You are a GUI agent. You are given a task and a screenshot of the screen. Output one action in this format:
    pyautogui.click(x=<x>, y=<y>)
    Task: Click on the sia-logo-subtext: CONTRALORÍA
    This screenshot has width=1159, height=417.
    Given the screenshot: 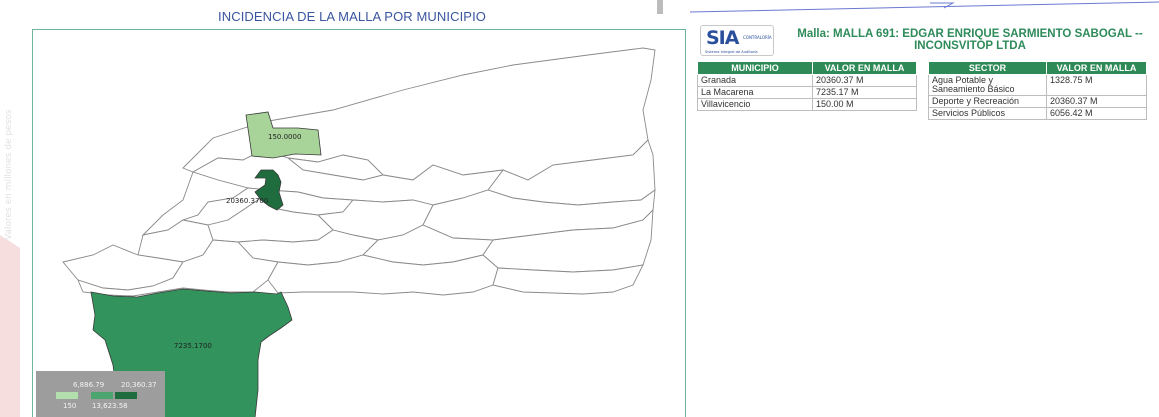 What is the action you would take?
    pyautogui.click(x=757, y=37)
    